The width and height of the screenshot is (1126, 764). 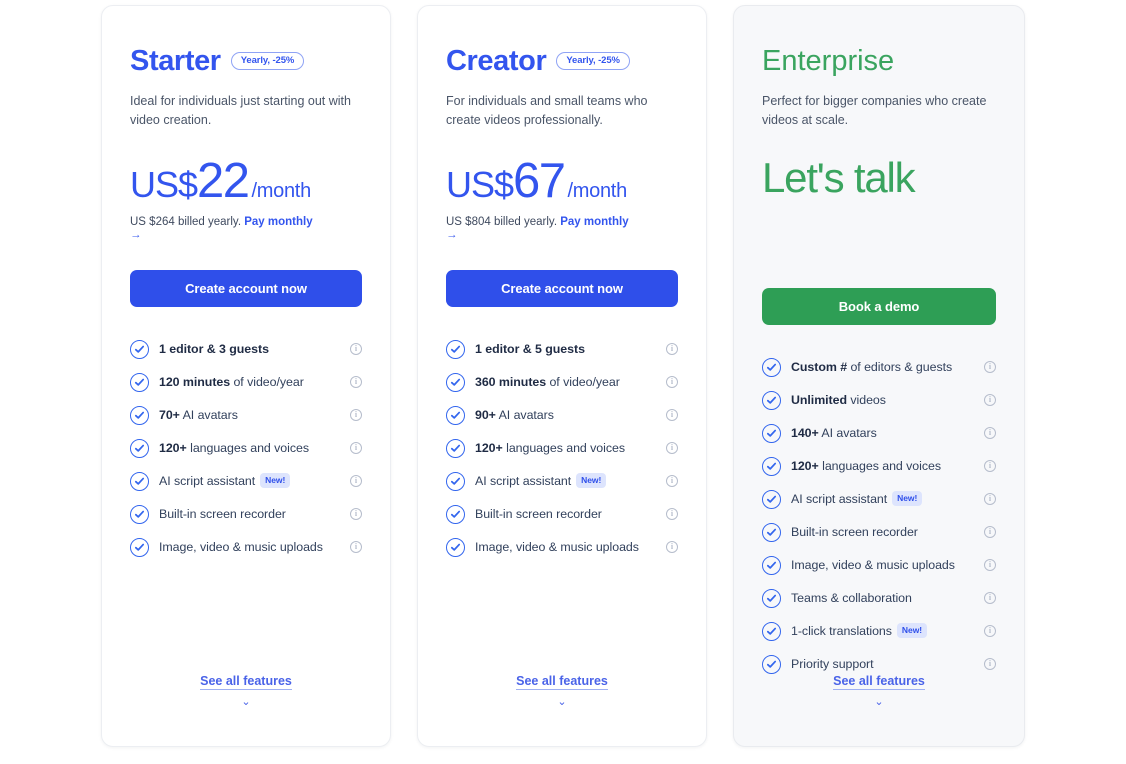 I want to click on feature-label-rest: Priority support, so click(x=832, y=664).